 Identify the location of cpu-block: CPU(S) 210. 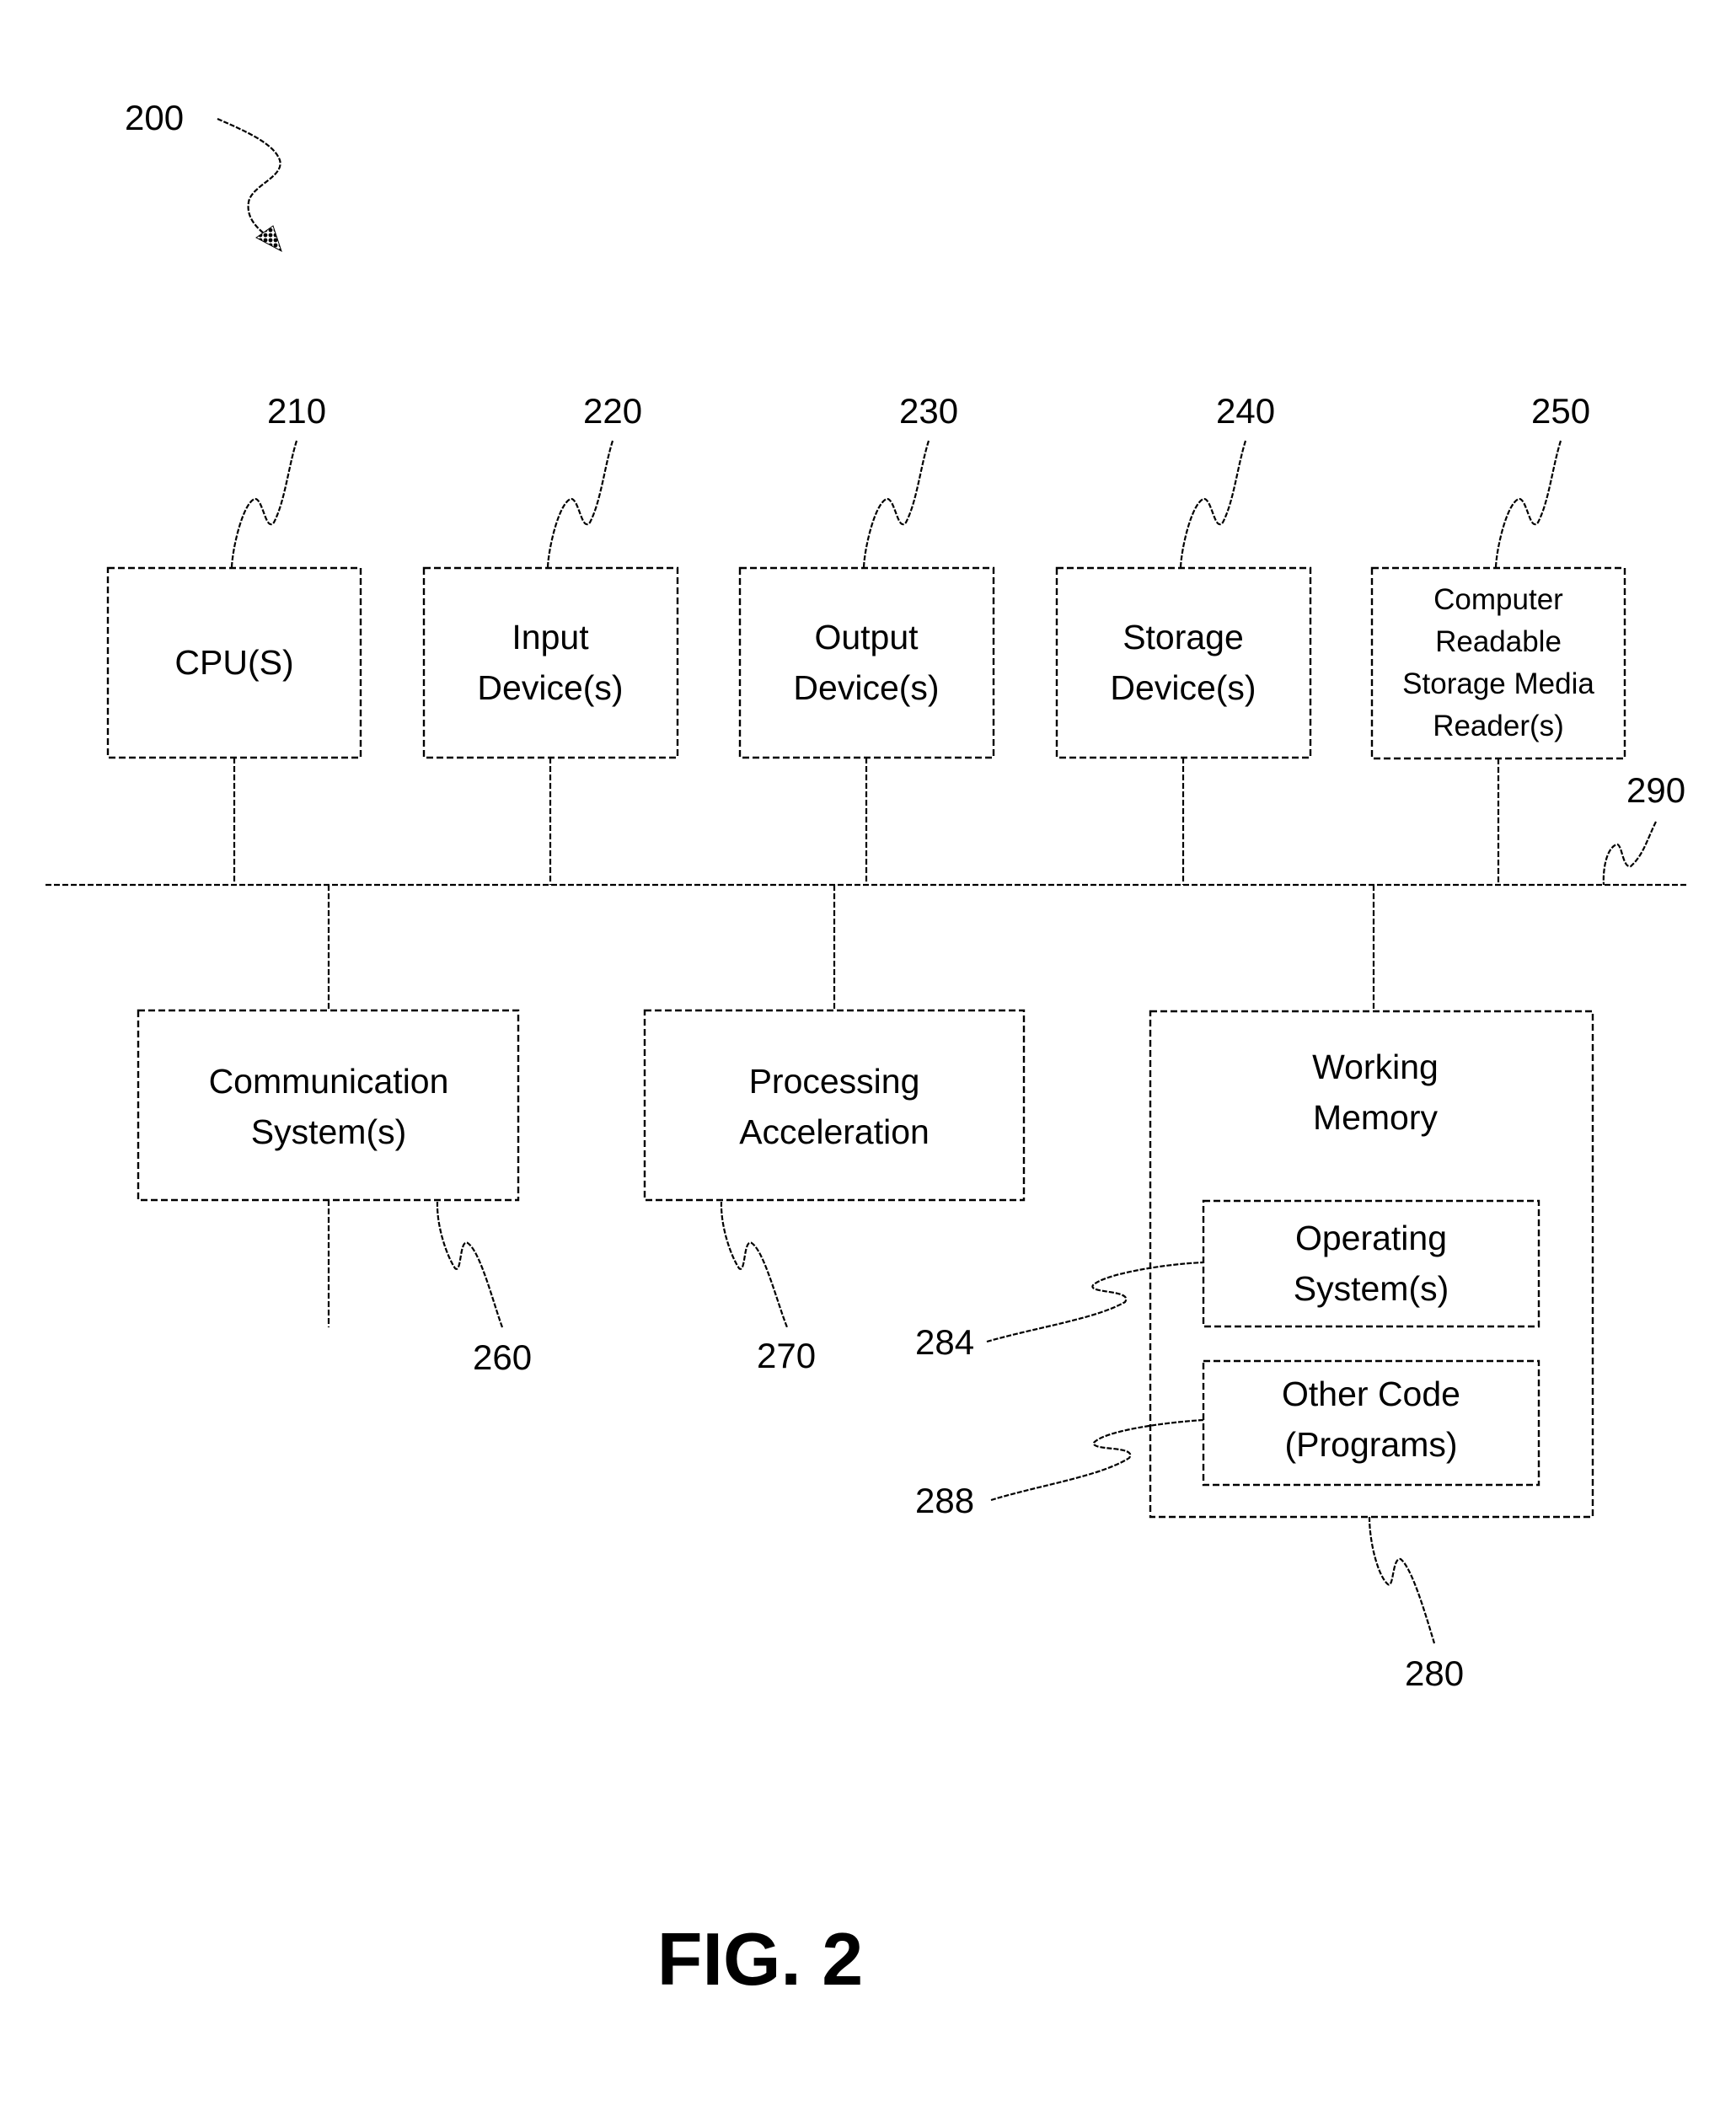
(234, 638).